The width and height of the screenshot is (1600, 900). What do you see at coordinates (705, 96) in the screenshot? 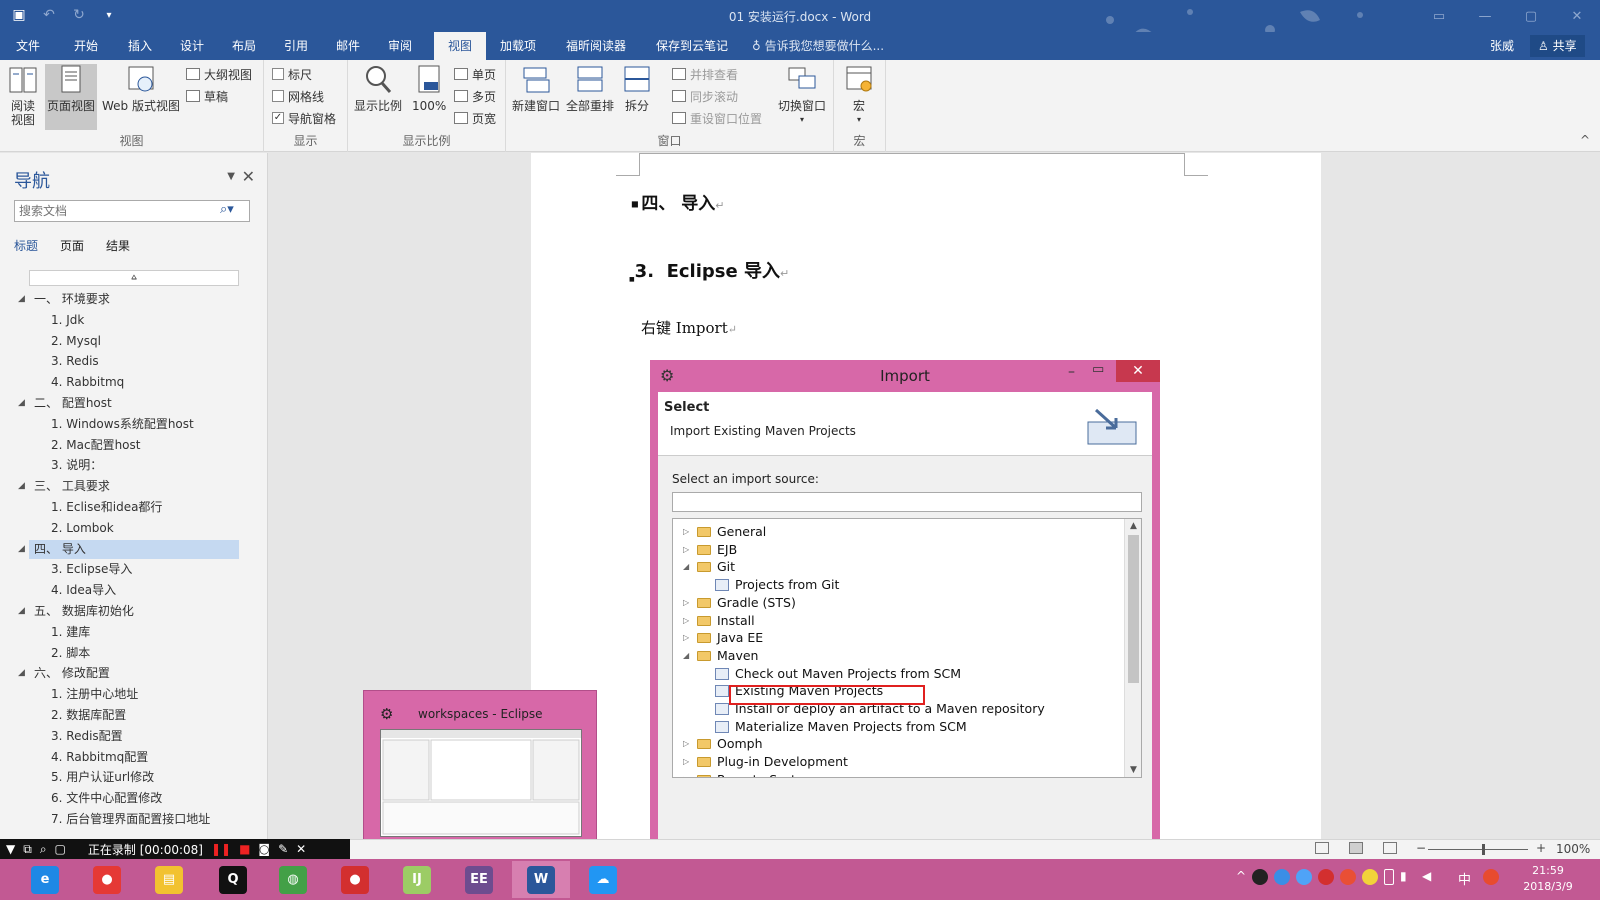
I see `sync-scroll-button: 同步滚动` at bounding box center [705, 96].